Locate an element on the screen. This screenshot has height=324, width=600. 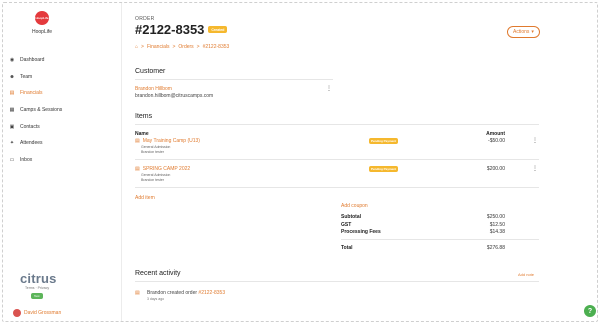
sidebar-item-label: Dashboard is located at coordinates (32, 60).